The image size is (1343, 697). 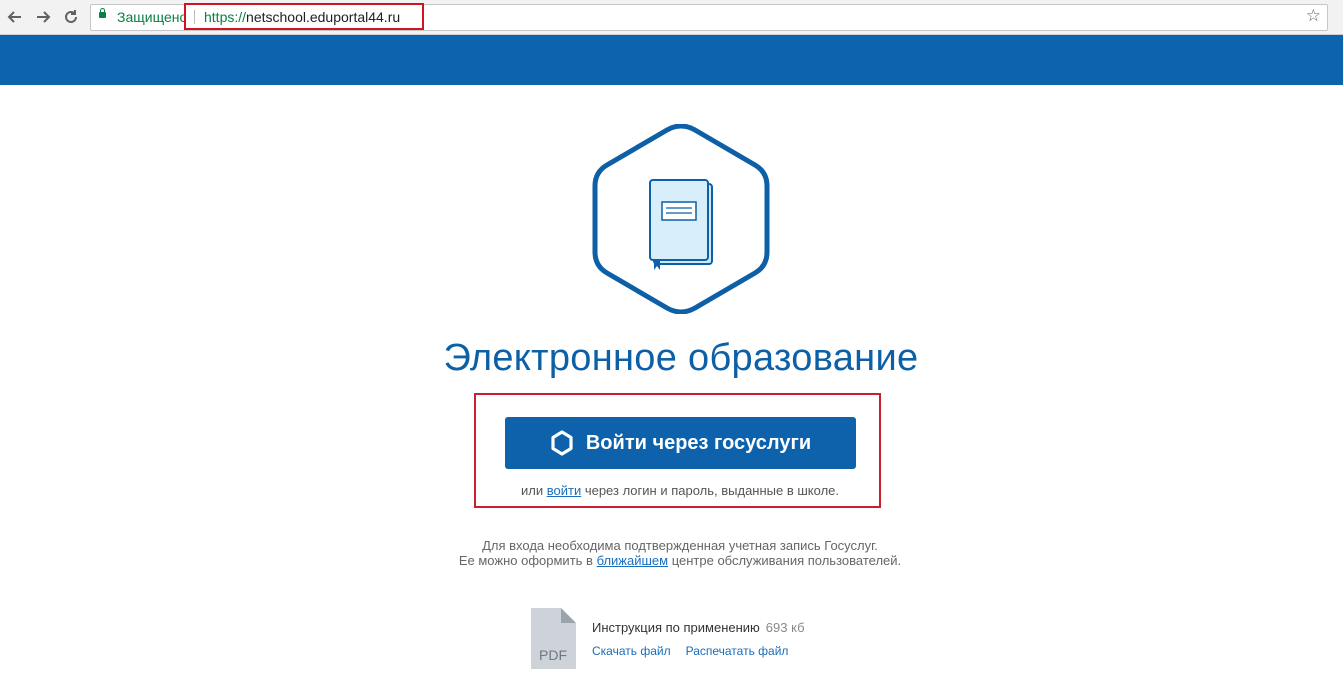 I want to click on secure-label: Защищено, so click(x=152, y=17).